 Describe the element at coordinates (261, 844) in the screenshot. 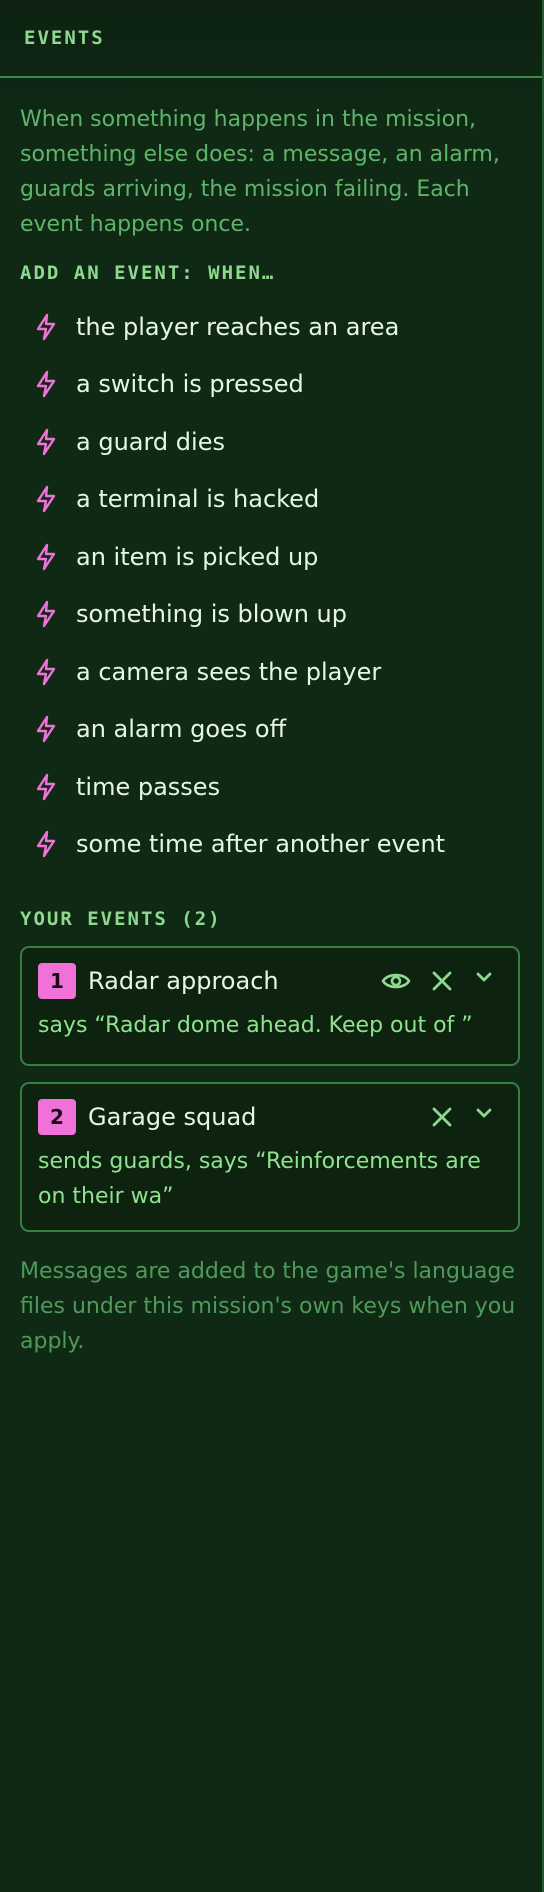

I see `trigger-label: some time after another event` at that location.